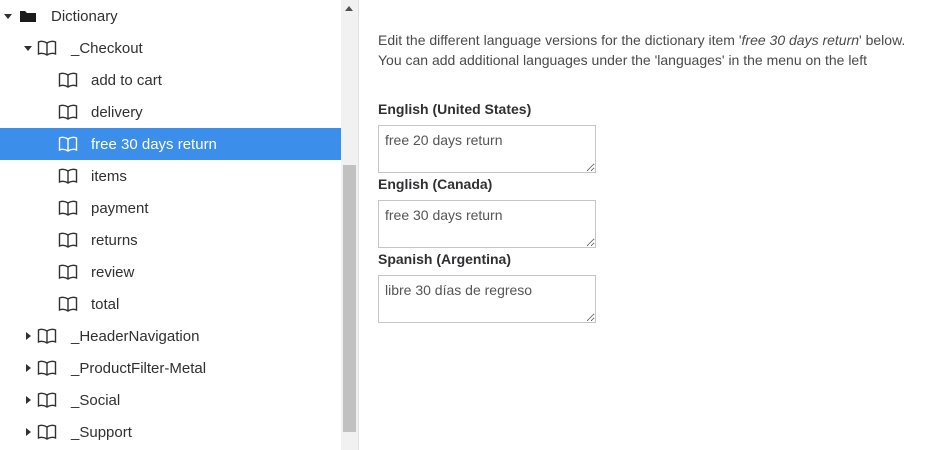 The image size is (940, 450). What do you see at coordinates (28, 16) in the screenshot?
I see `folder-icon` at bounding box center [28, 16].